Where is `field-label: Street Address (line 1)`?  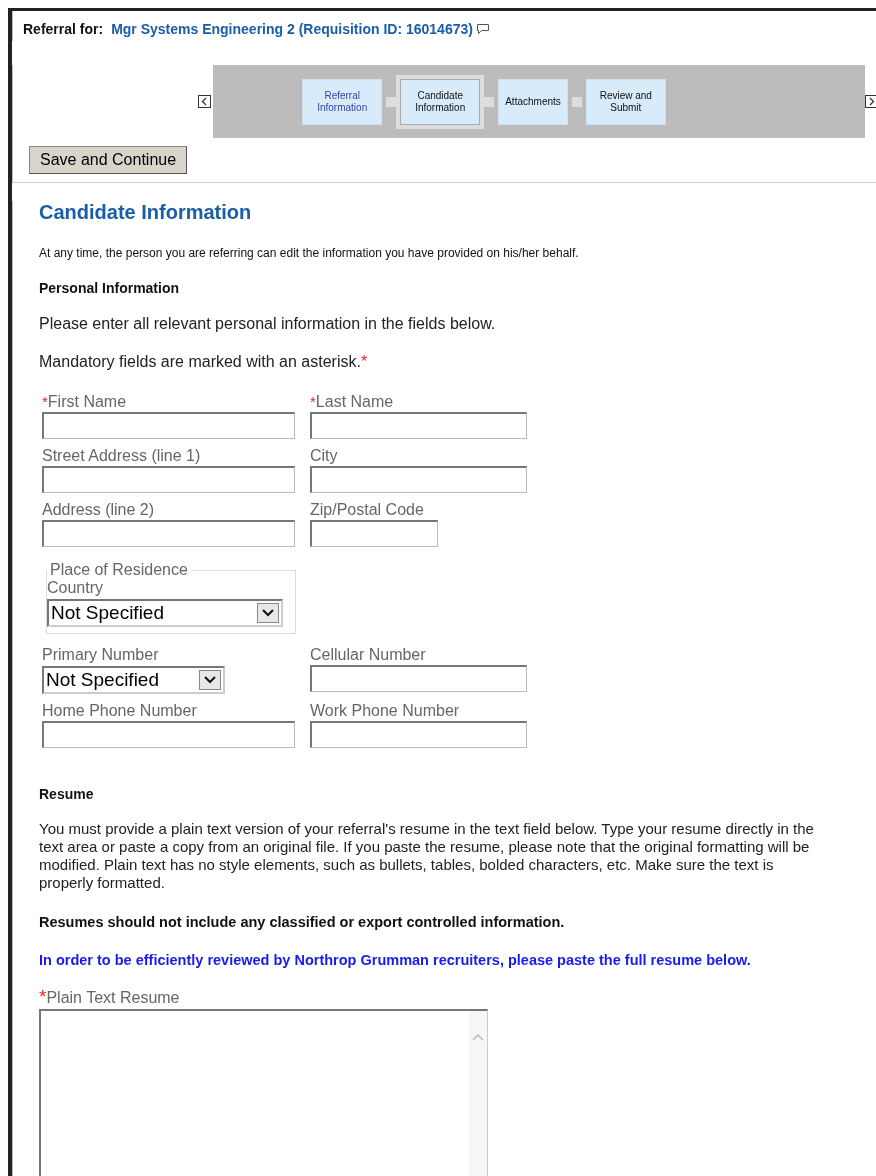 field-label: Street Address (line 1) is located at coordinates (121, 455).